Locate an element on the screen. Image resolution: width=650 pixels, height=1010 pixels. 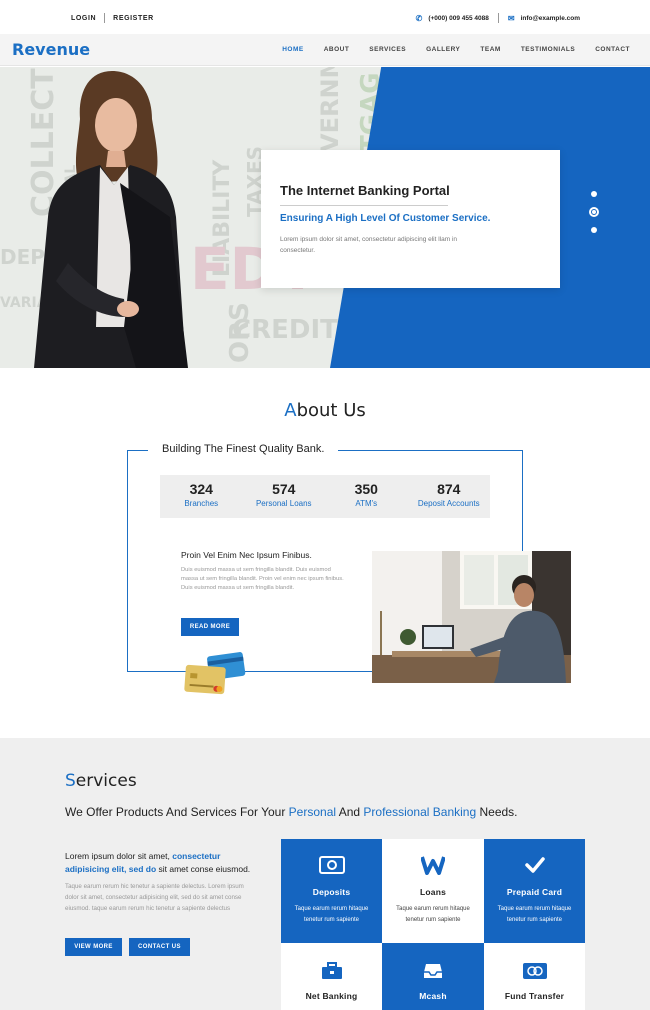
services-heading: Services is located at coordinates (101, 781).